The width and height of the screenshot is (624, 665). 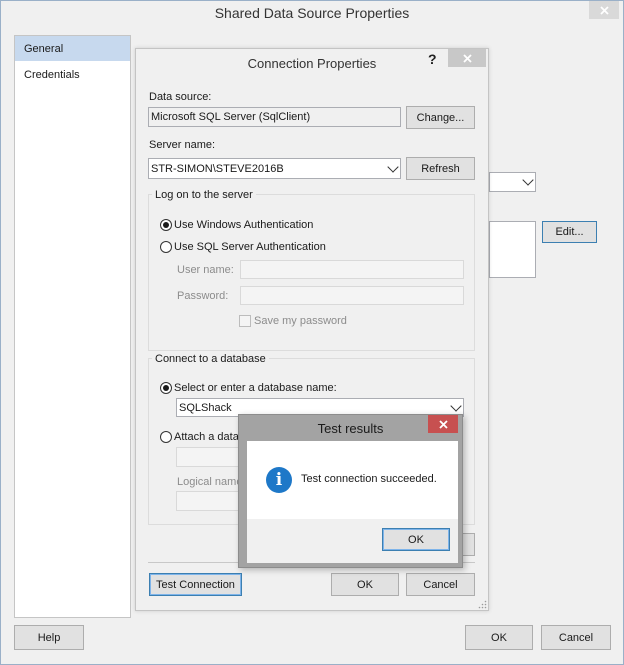 I want to click on data-source-field: Microsoft SQL Server (SqlClient), so click(x=274, y=117).